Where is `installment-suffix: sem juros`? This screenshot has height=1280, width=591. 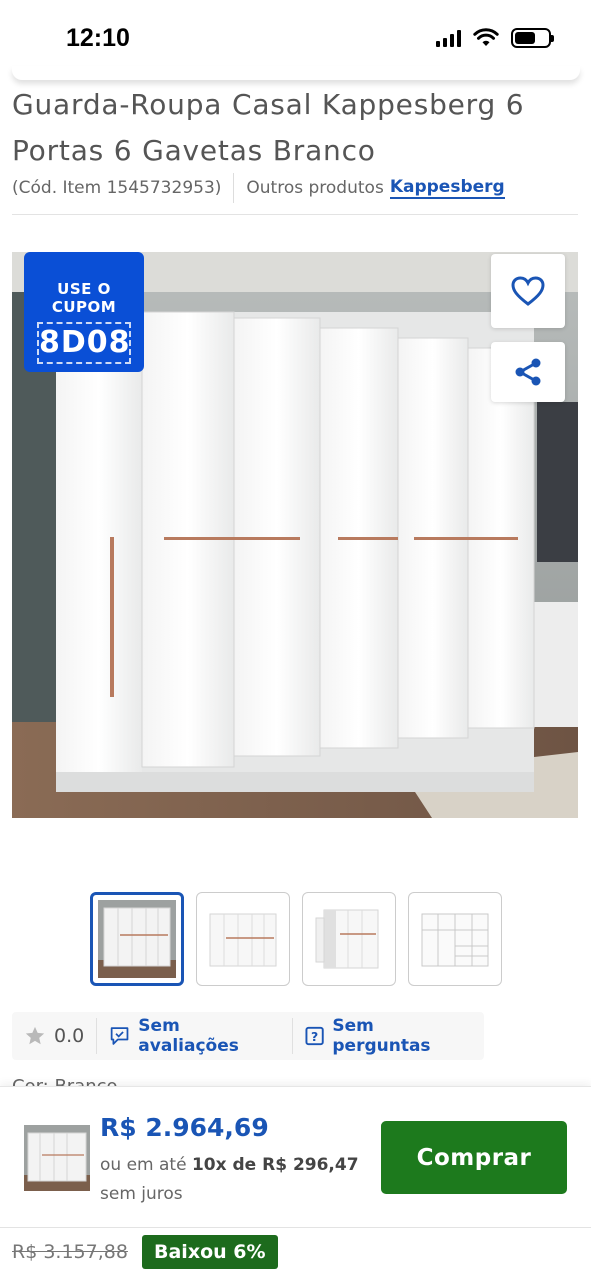
installment-suffix: sem juros is located at coordinates (141, 1194).